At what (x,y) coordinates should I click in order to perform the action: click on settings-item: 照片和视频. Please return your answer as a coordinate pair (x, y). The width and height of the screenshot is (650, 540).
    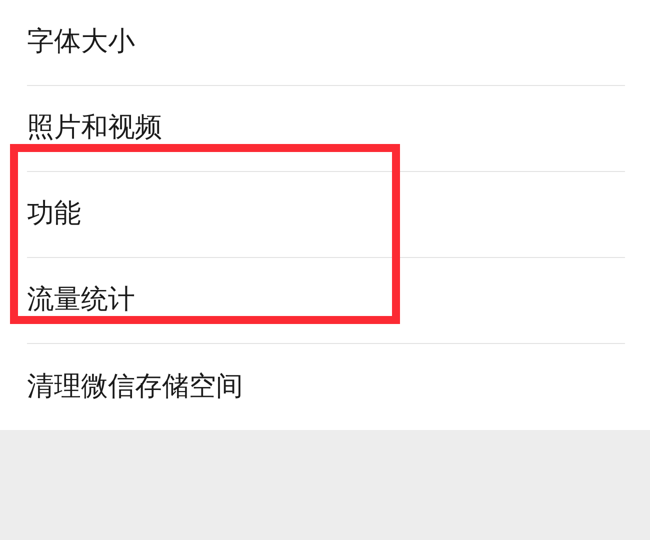
    Looking at the image, I should click on (94, 128).